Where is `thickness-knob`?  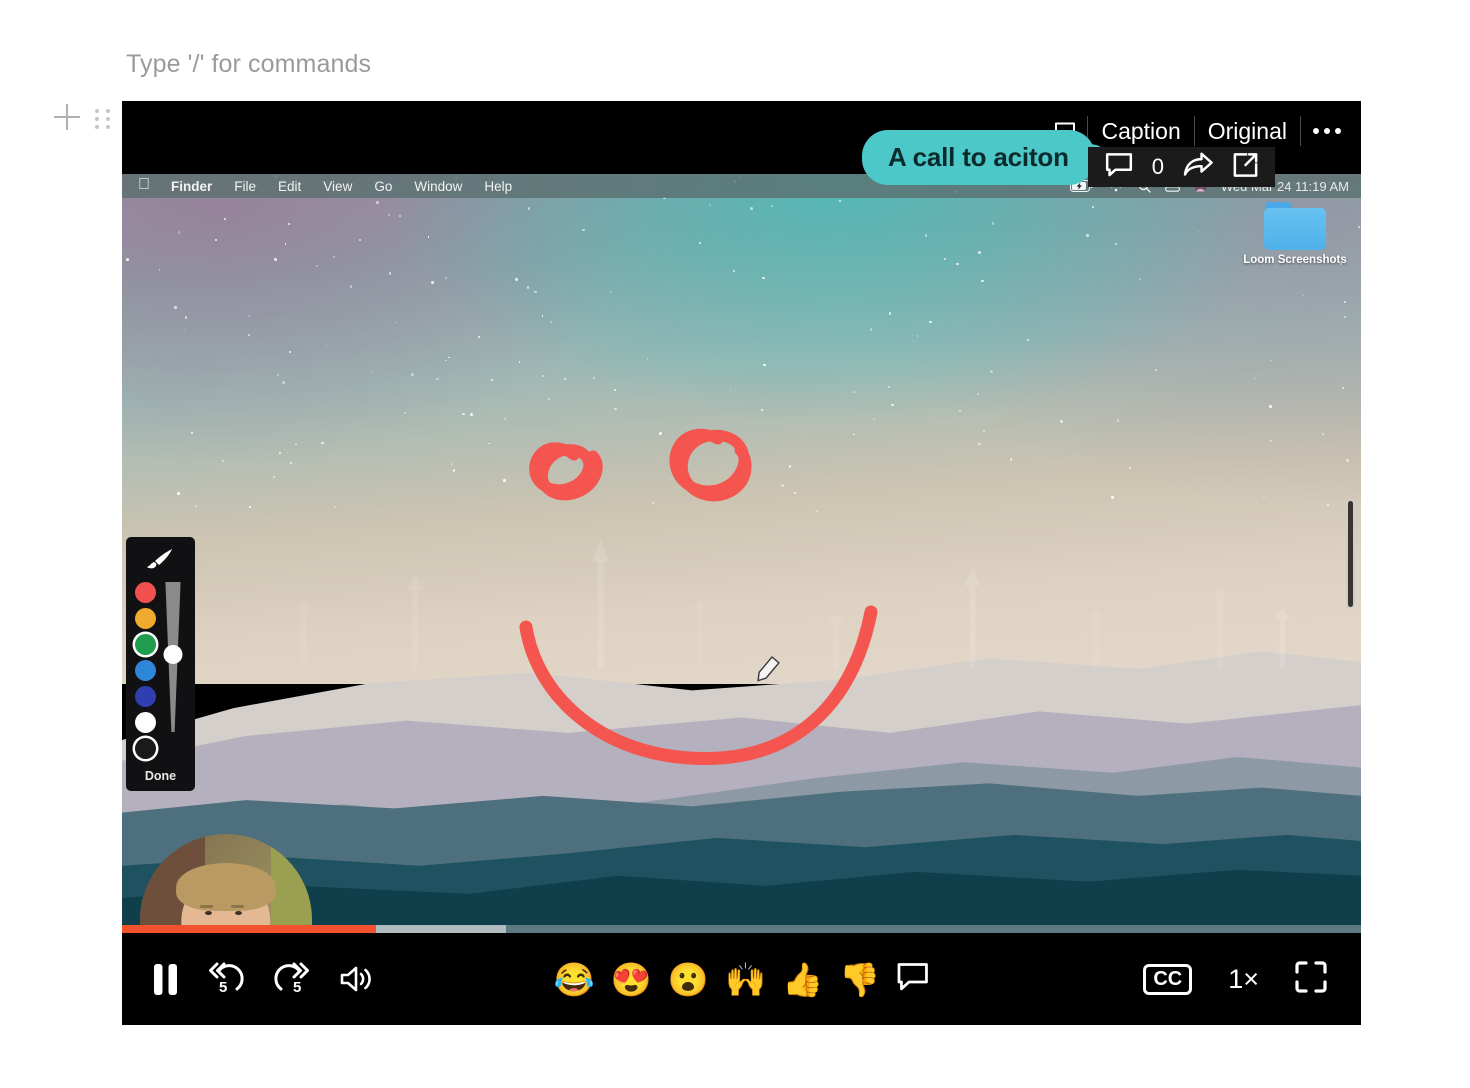 thickness-knob is located at coordinates (173, 654).